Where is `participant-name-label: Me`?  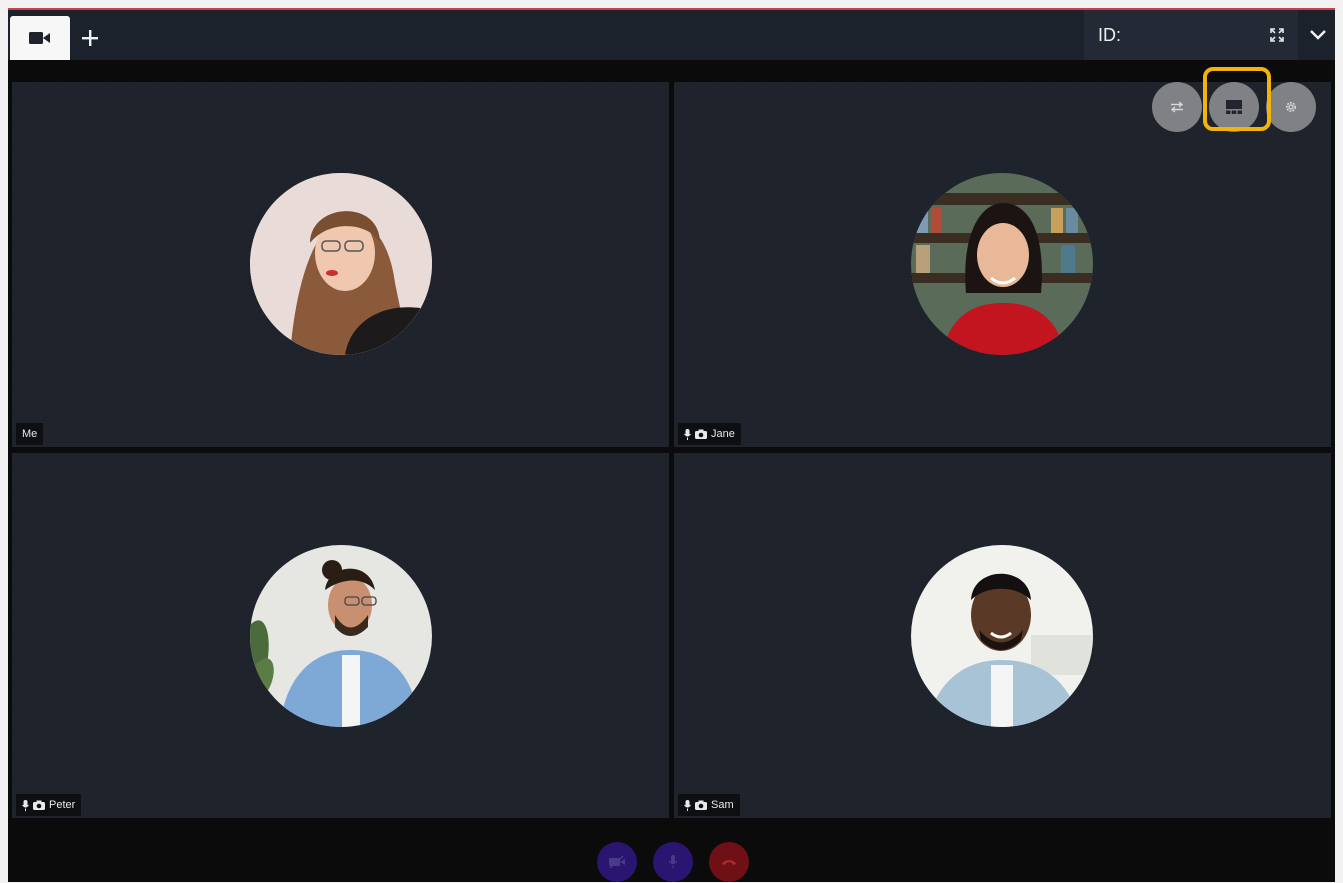
participant-name-label: Me is located at coordinates (30, 434).